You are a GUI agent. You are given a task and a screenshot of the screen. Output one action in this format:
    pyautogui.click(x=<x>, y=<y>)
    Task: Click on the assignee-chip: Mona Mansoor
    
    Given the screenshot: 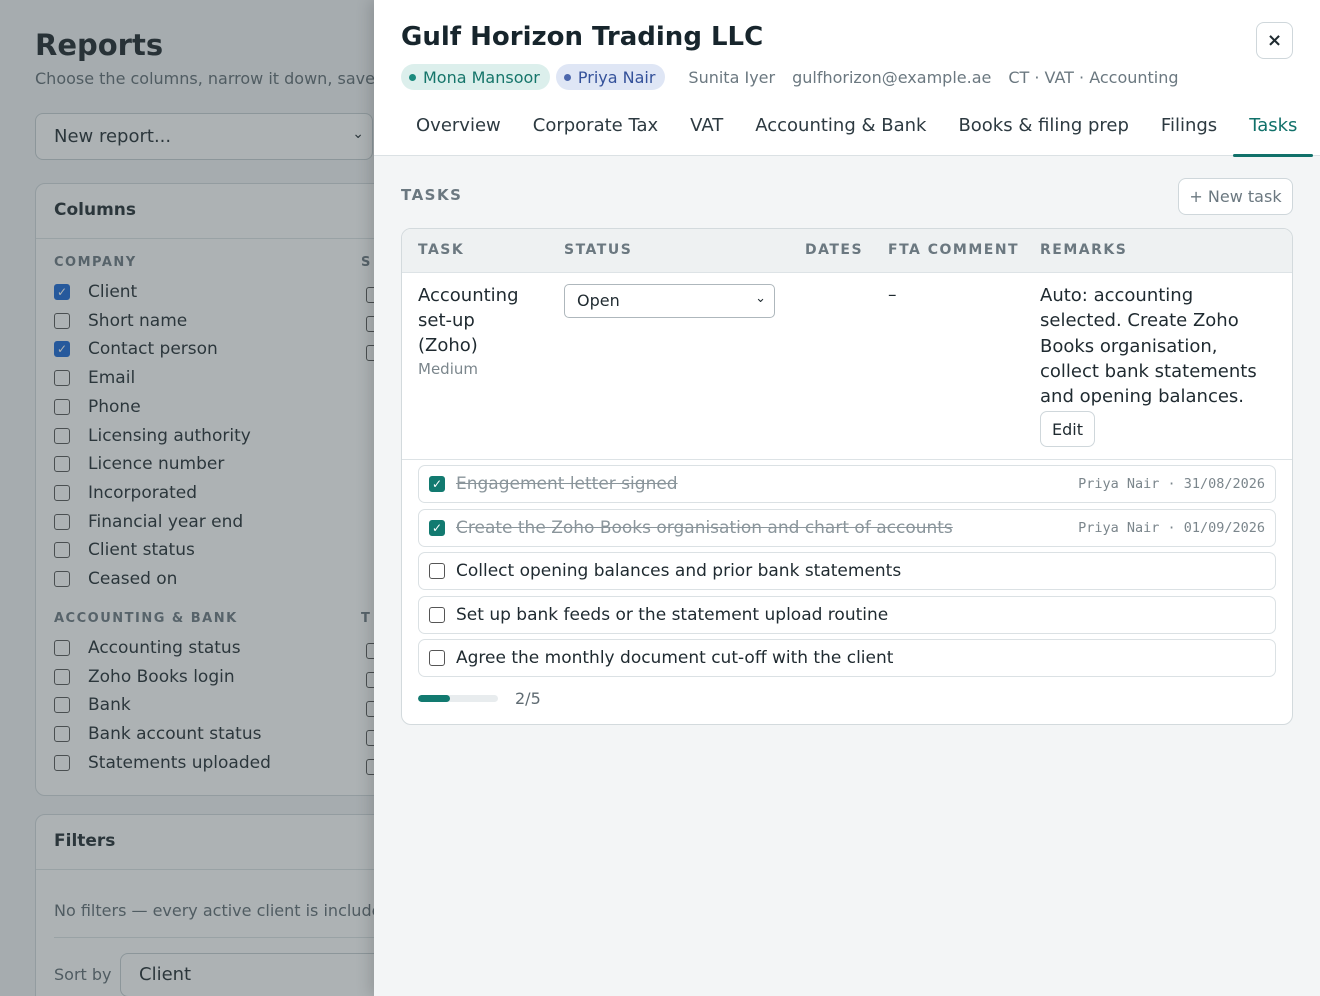 What is the action you would take?
    pyautogui.click(x=475, y=77)
    